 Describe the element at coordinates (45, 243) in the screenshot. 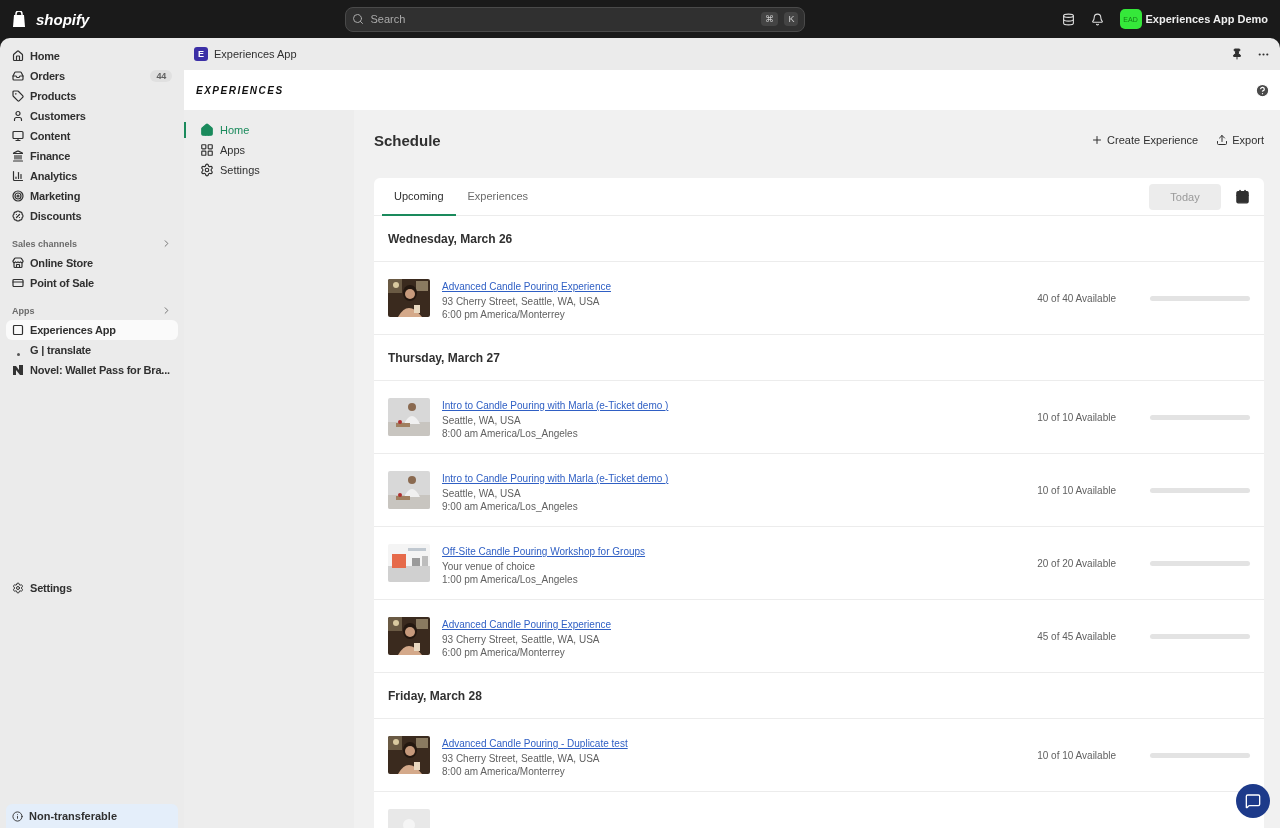

I see `section-title: Sales channels` at that location.